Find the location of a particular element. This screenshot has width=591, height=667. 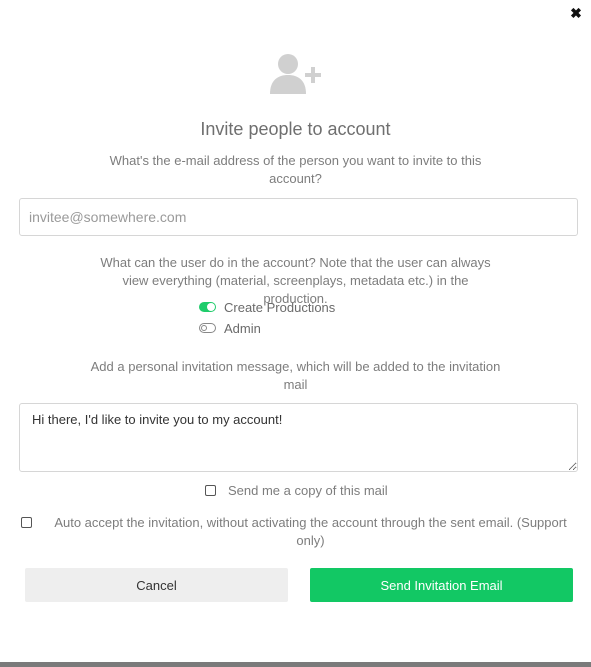

add-user-icon is located at coordinates (295, 76).